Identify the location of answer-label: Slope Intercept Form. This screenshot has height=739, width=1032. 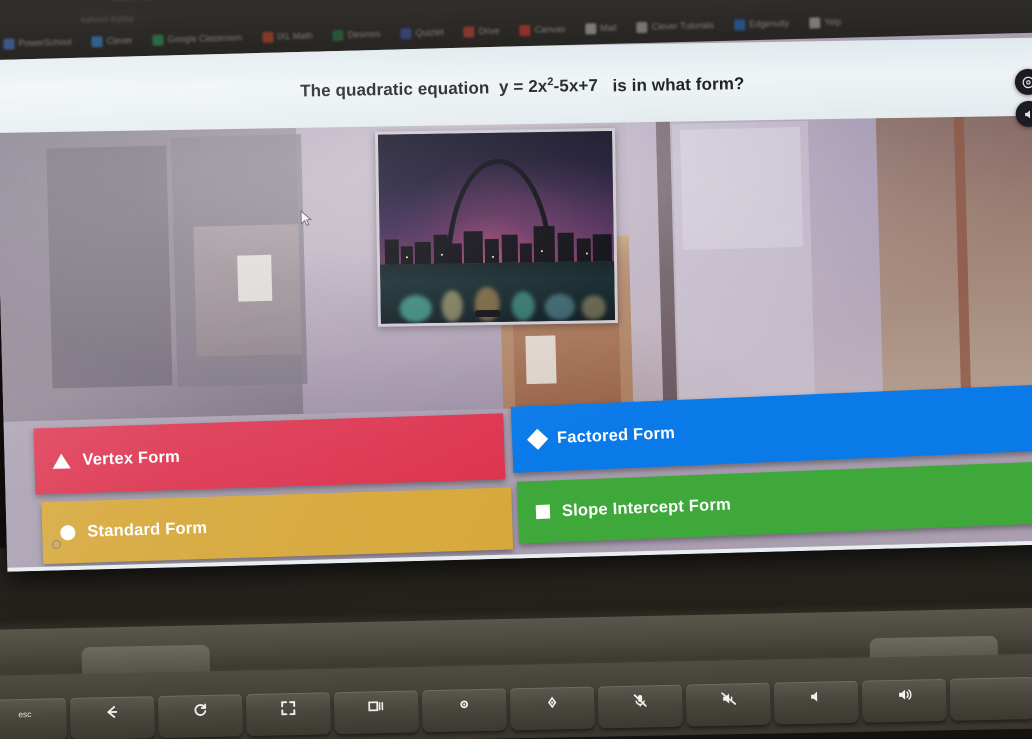
(646, 507).